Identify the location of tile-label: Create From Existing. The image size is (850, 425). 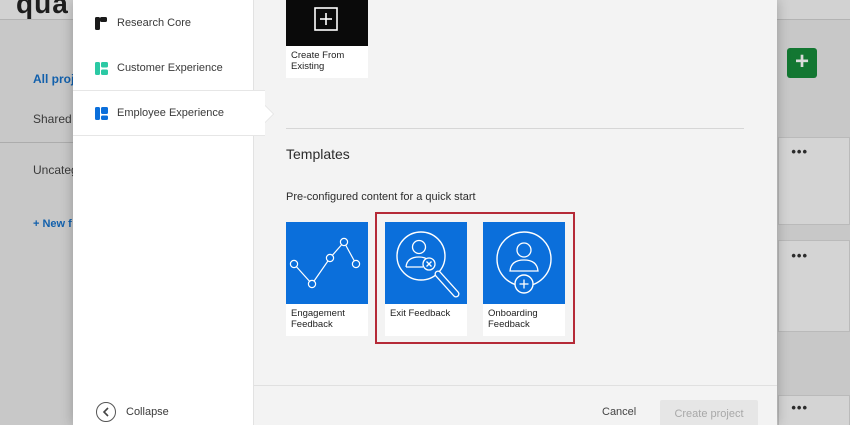
(327, 62).